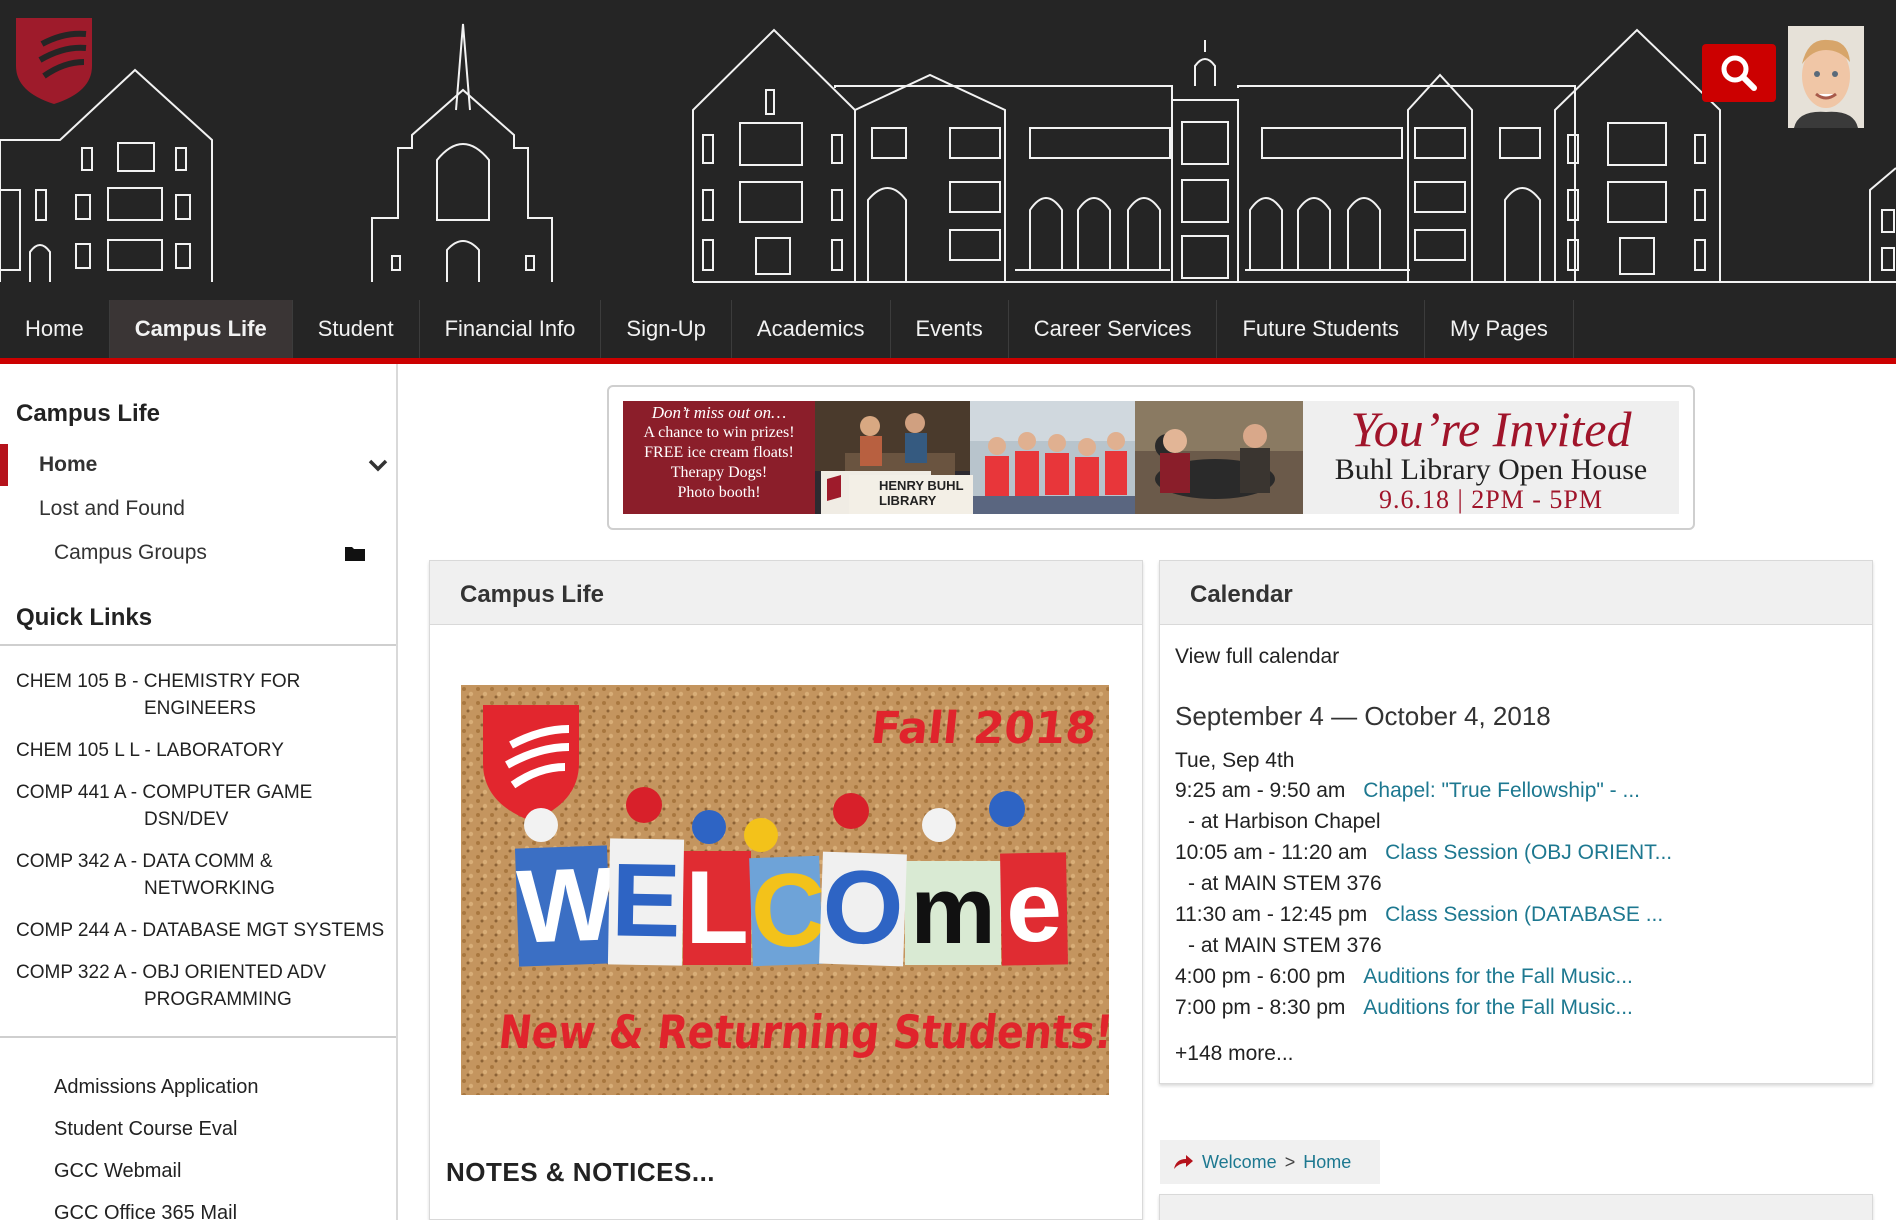 This screenshot has width=1896, height=1220. I want to click on calendar-day-link: Tue, Sep 4th, so click(1234, 761).